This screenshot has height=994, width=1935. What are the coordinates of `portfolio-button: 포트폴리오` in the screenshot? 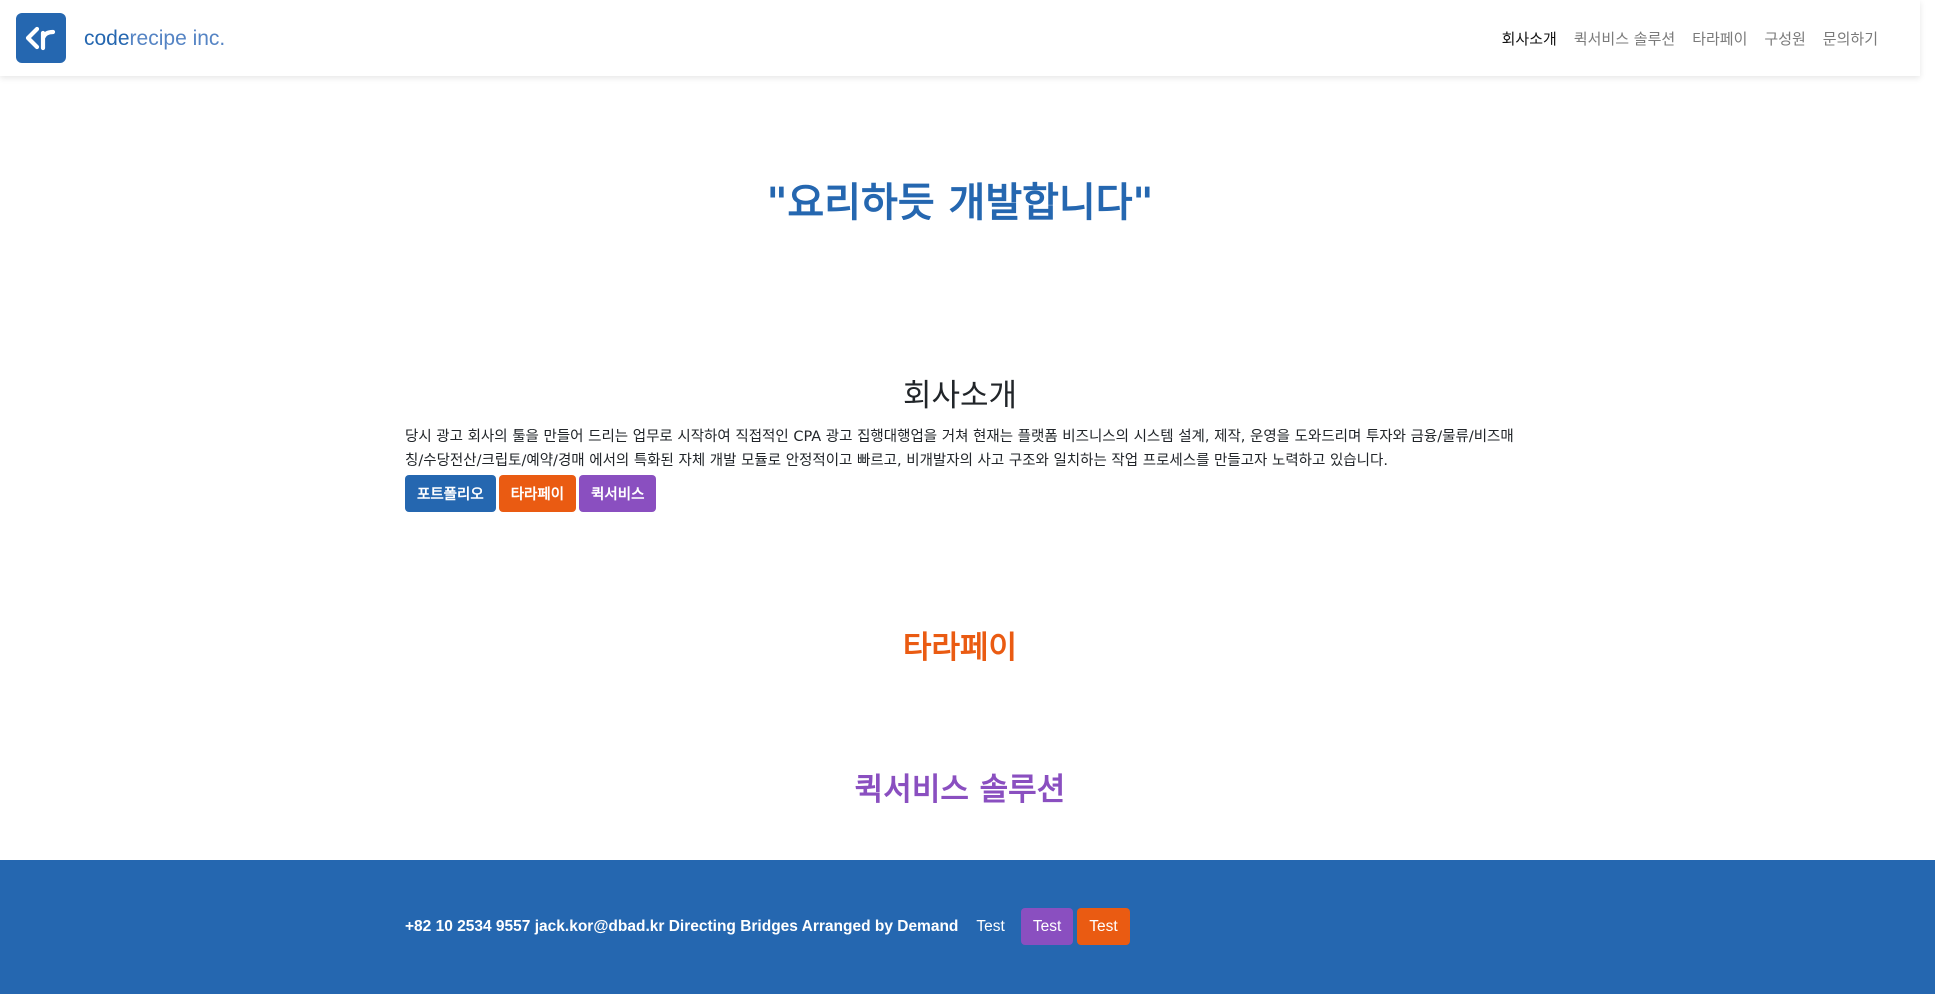 It's located at (450, 493).